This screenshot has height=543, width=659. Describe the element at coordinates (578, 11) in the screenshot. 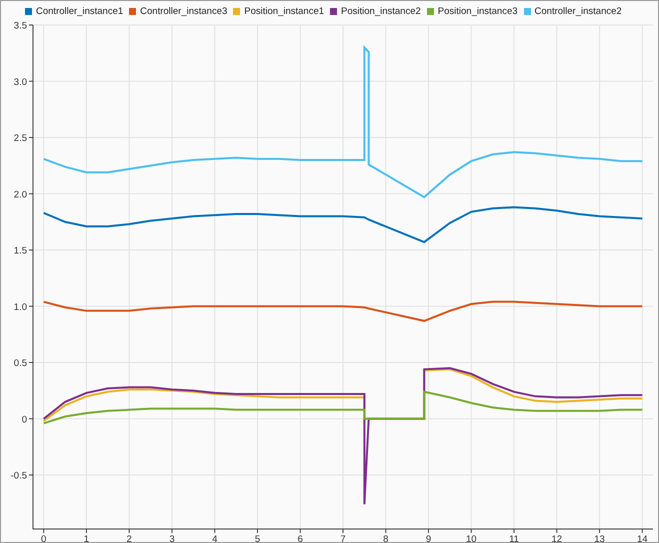

I see `legend-label: Controller_instance2` at that location.